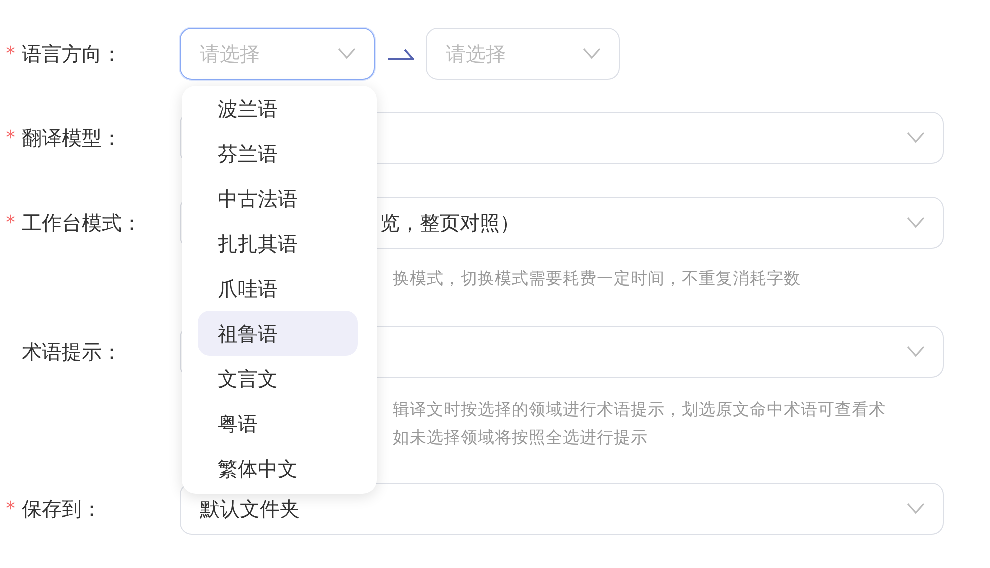  What do you see at coordinates (278, 333) in the screenshot?
I see `dropdown-option: 祖鲁语` at bounding box center [278, 333].